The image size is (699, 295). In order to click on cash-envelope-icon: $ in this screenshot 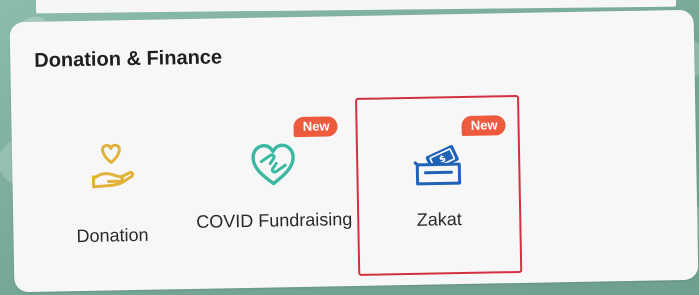, I will do `click(438, 163)`.